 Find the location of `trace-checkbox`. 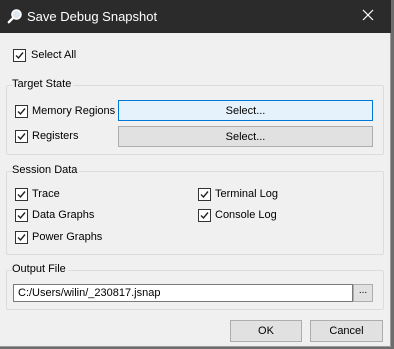

trace-checkbox is located at coordinates (21, 194).